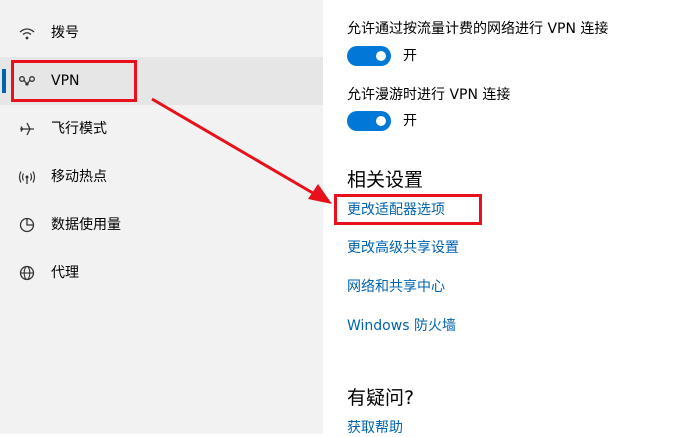 The image size is (695, 437). What do you see at coordinates (410, 56) in the screenshot?
I see `metered-vpn-state: 开` at bounding box center [410, 56].